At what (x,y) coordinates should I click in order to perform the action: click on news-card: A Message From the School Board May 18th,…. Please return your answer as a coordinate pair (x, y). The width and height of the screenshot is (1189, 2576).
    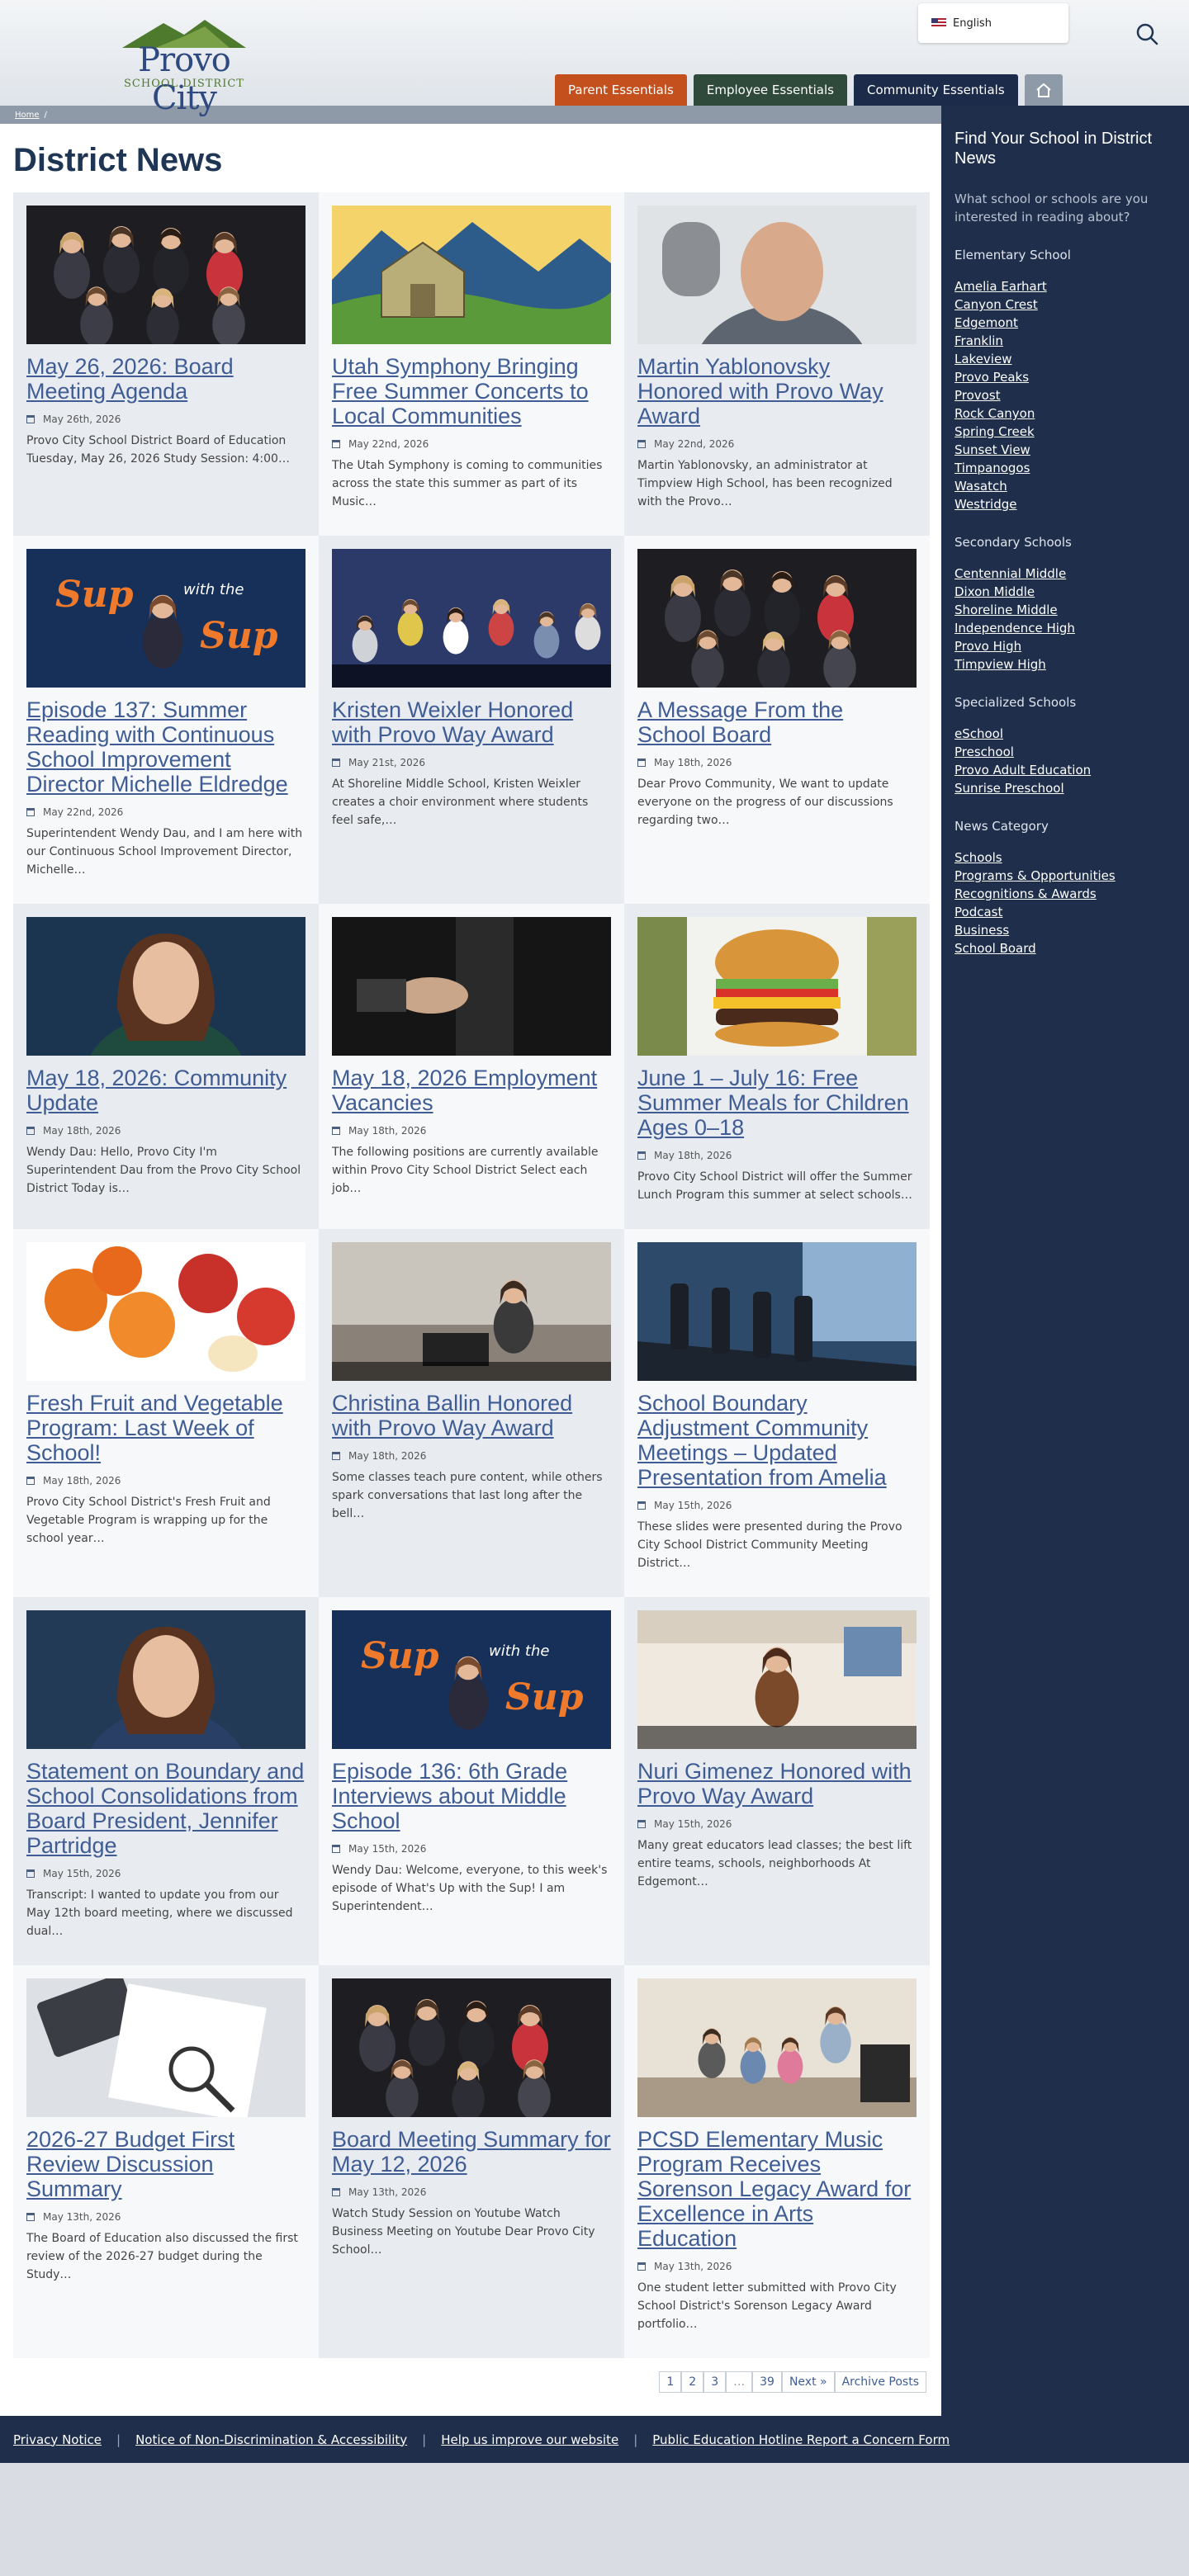
    Looking at the image, I should click on (777, 720).